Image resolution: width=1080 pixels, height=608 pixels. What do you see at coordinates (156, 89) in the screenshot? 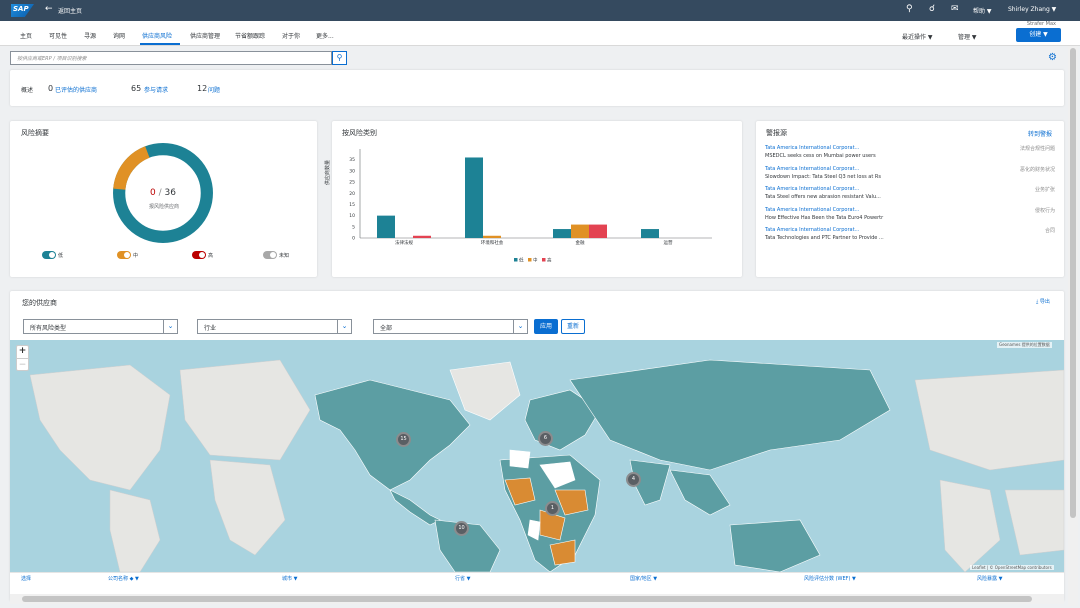
I see `overview-requests-link: 参与请求` at bounding box center [156, 89].